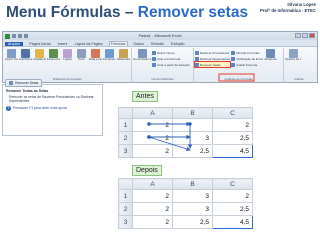 Image resolution: width=320 pixels, height=240 pixels. What do you see at coordinates (14, 44) in the screenshot?
I see `tab-arquivo: Arquivo` at bounding box center [14, 44].